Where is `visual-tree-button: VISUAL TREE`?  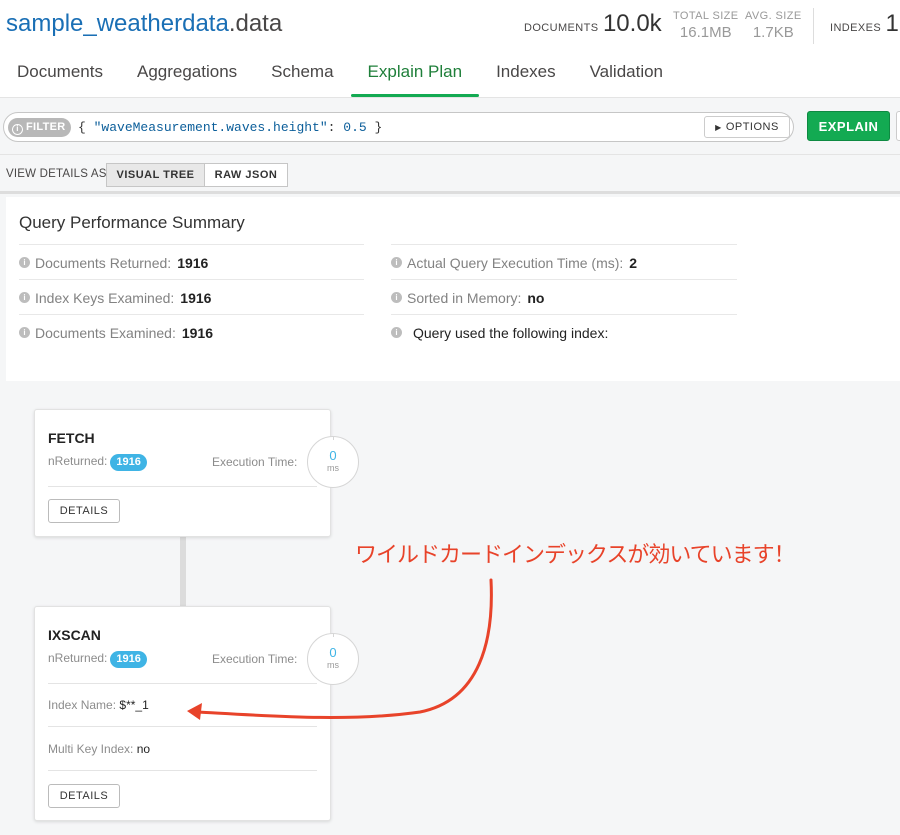 visual-tree-button: VISUAL TREE is located at coordinates (155, 175).